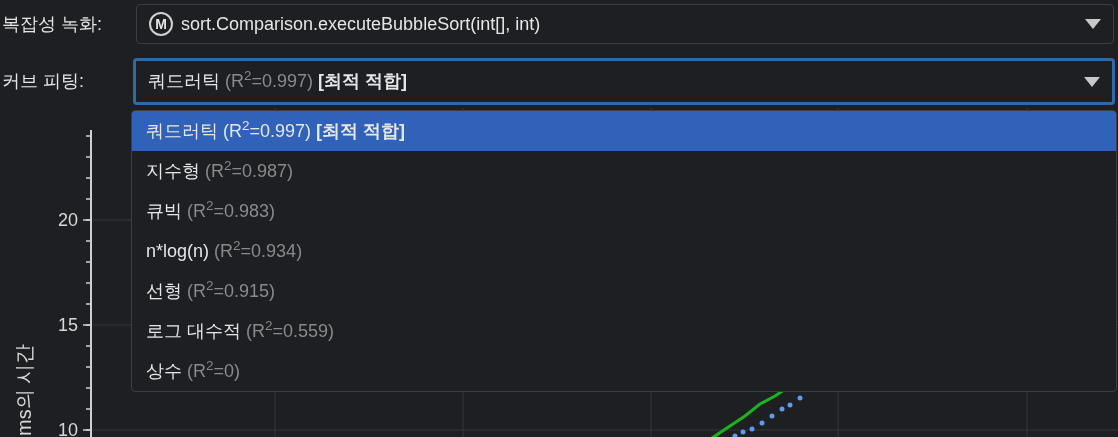 The image size is (1118, 437). Describe the element at coordinates (625, 24) in the screenshot. I see `method-dropdown: M sort.Comparison.executeBubbleSort(int[], int)` at that location.